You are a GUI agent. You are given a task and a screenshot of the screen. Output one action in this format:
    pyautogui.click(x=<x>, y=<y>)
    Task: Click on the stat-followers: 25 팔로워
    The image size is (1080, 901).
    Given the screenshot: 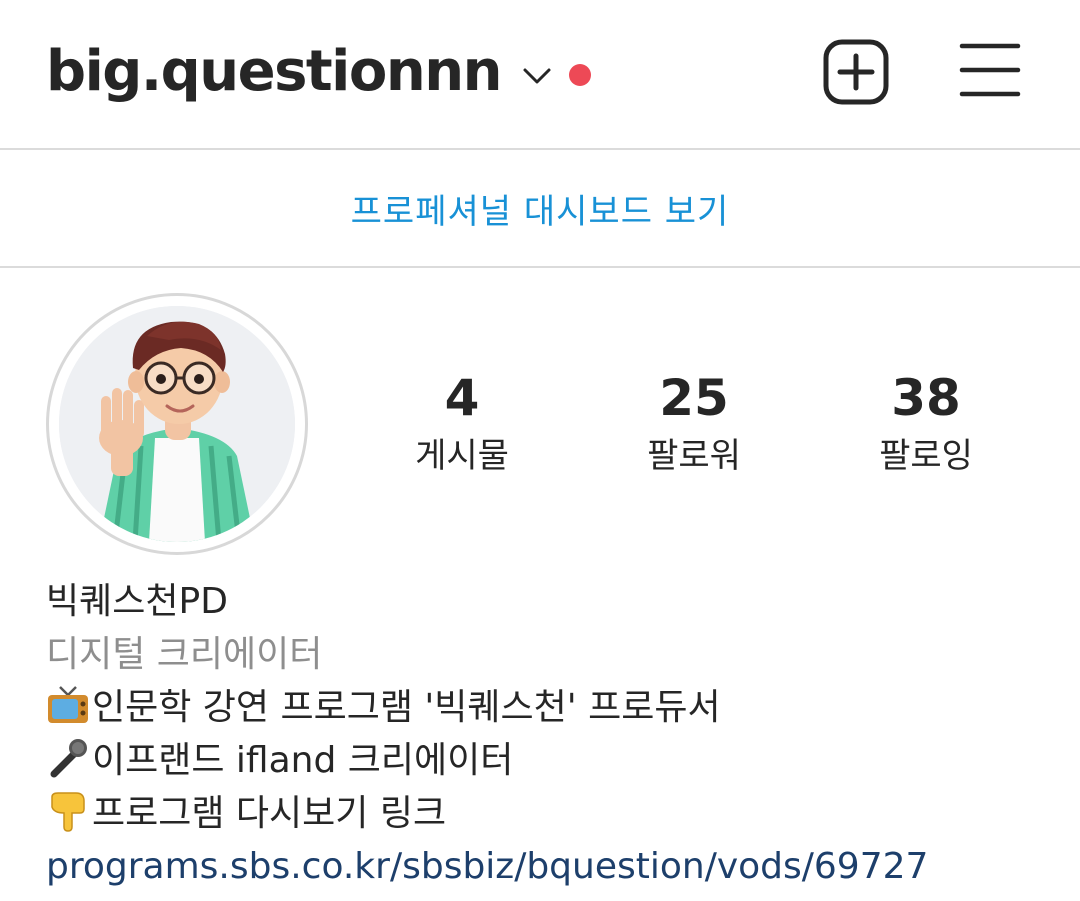 What is the action you would take?
    pyautogui.click(x=694, y=424)
    